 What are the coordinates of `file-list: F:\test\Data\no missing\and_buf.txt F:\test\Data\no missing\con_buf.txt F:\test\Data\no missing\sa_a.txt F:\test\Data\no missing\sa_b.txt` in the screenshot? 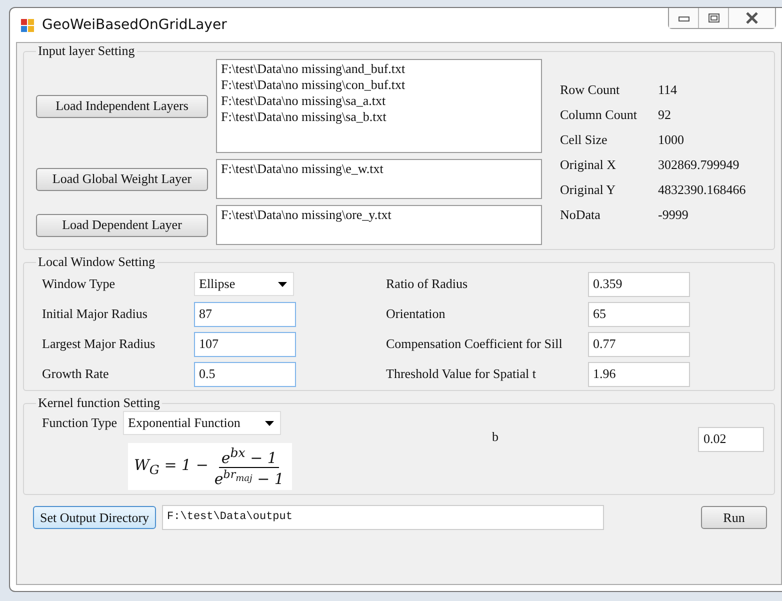 It's located at (379, 106).